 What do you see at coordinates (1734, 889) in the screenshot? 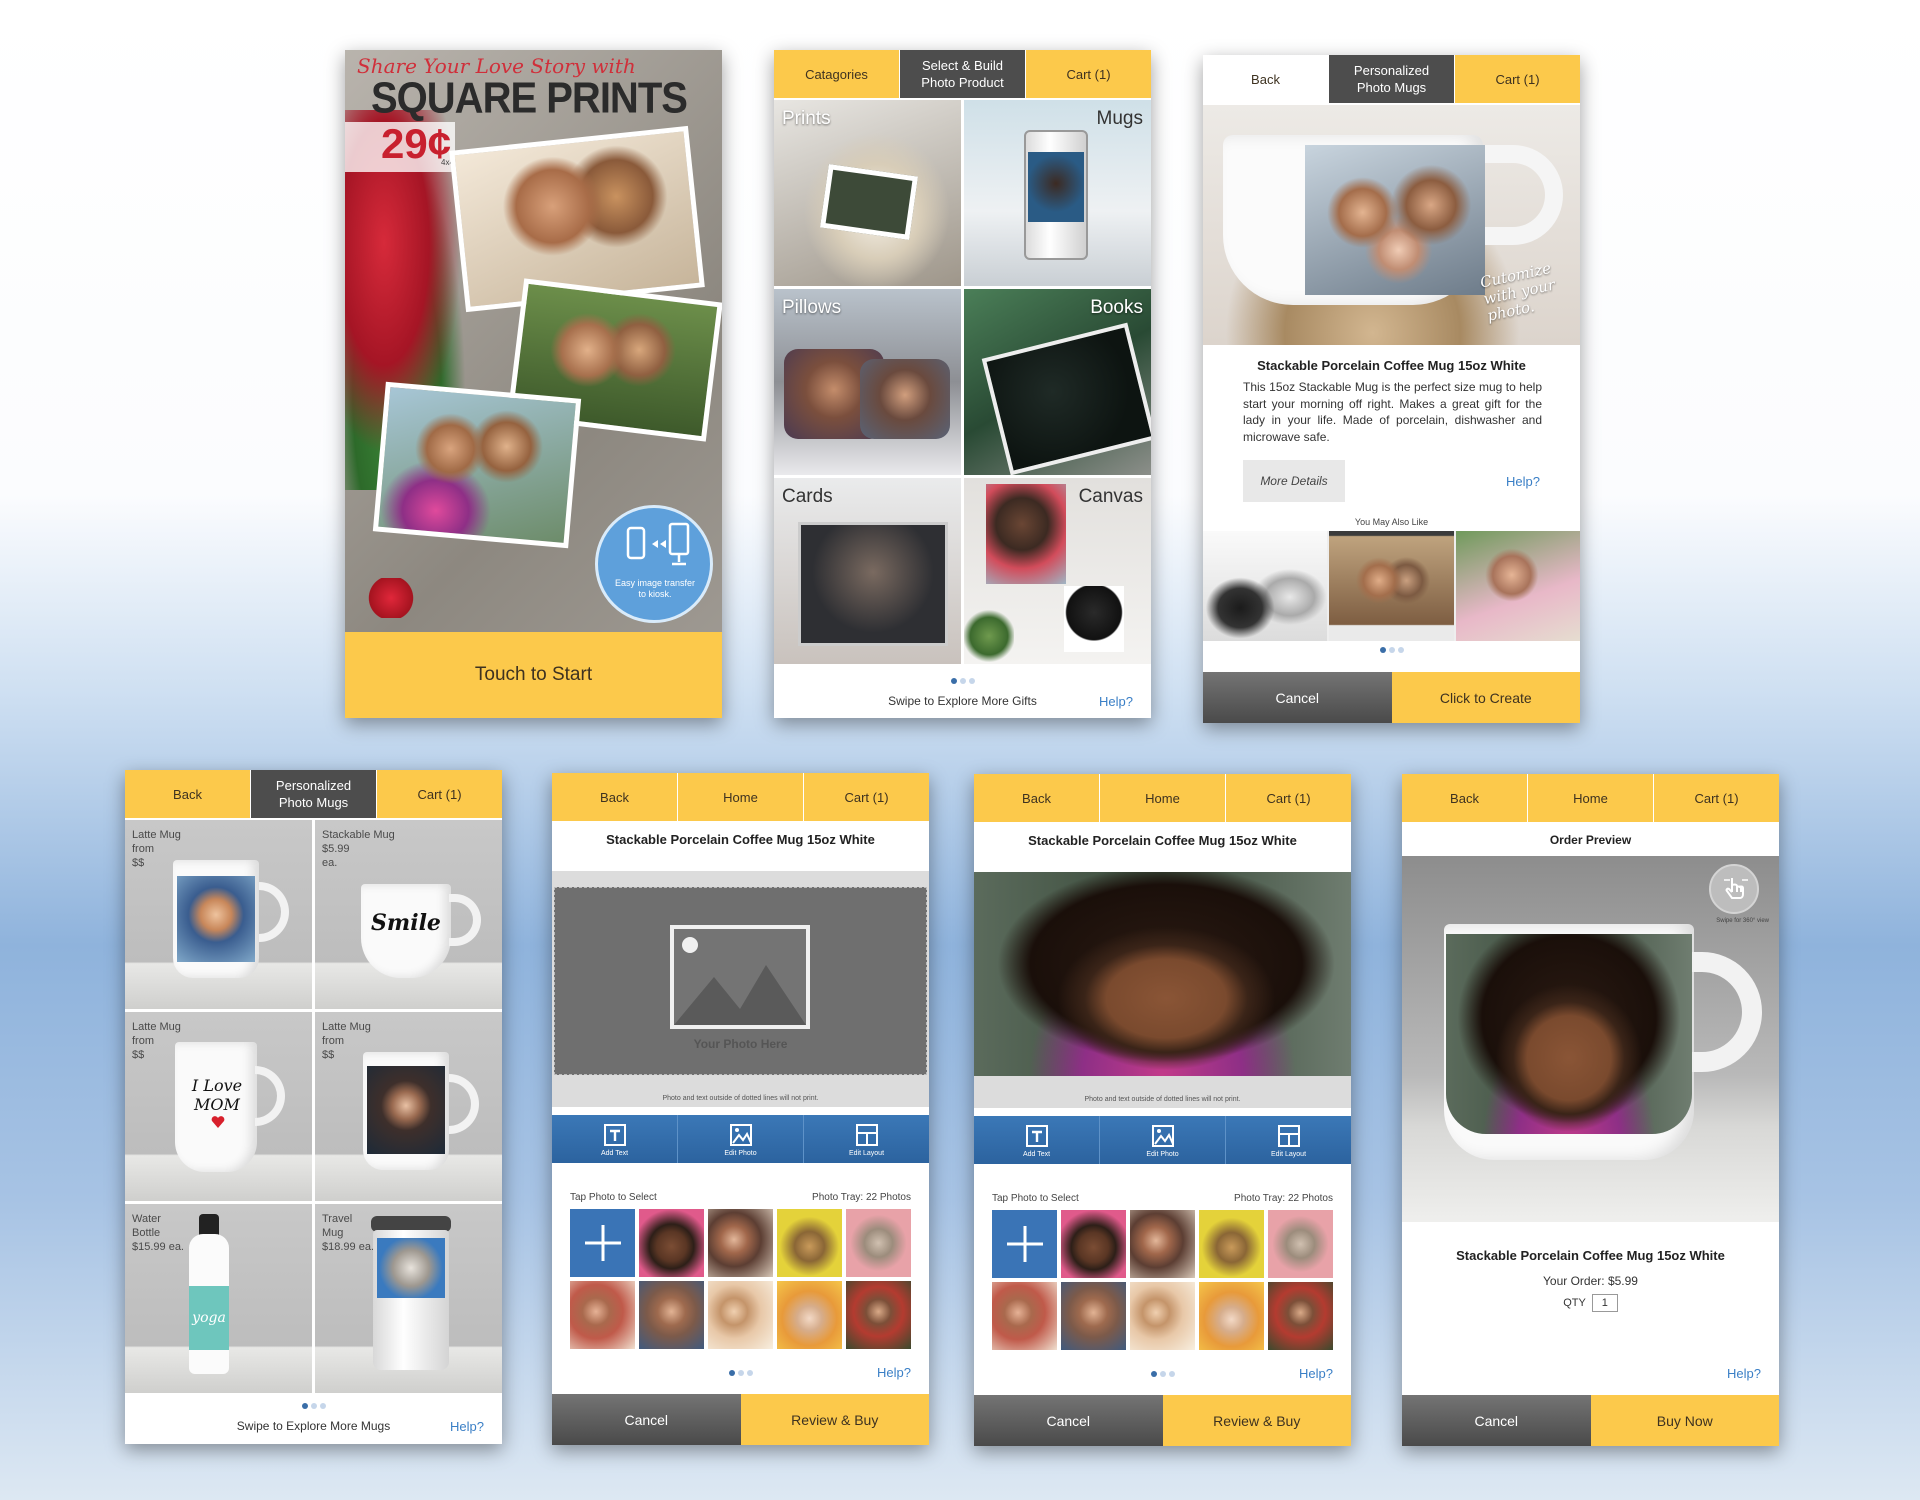
I see `swipe-360-badge` at bounding box center [1734, 889].